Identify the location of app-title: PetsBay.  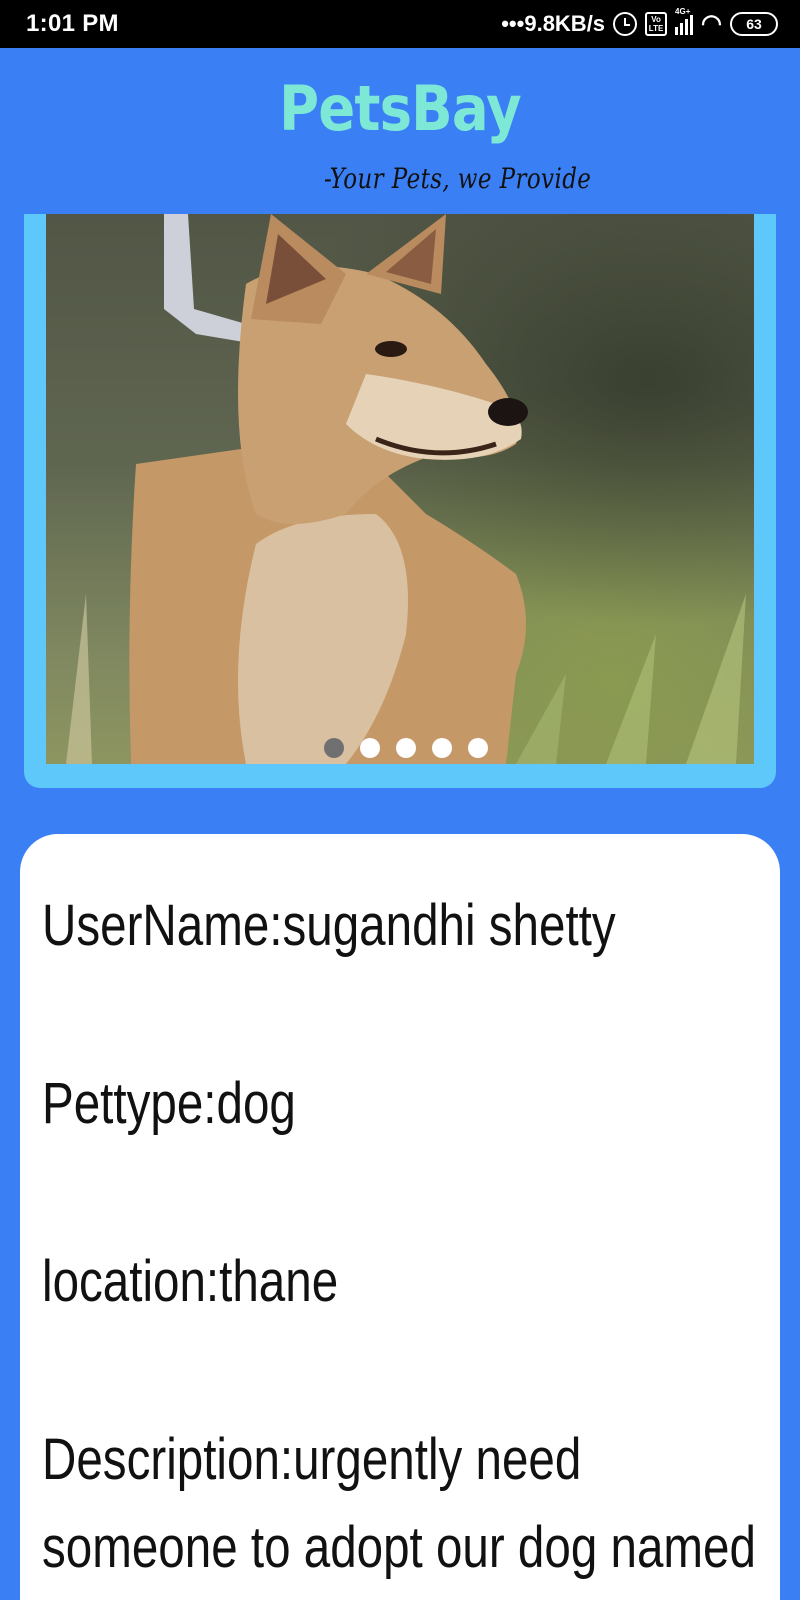
(400, 108).